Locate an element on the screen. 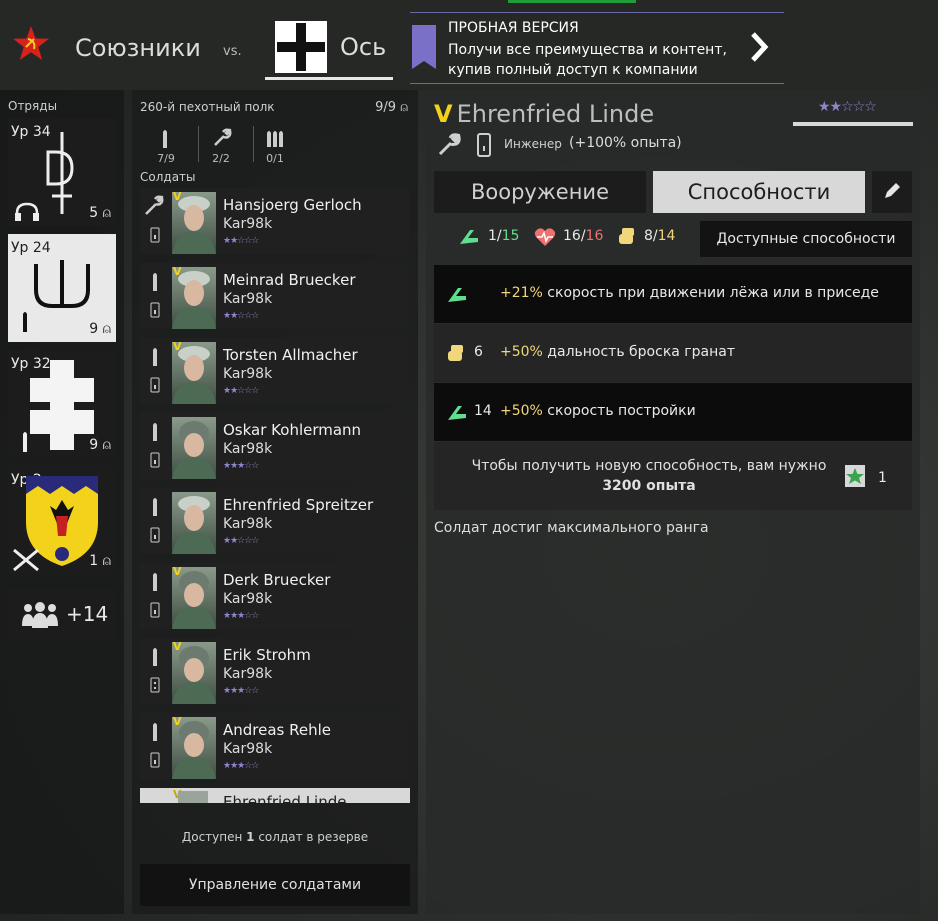 Image resolution: width=938 pixels, height=921 pixels. soldier-class: Инженер is located at coordinates (533, 144).